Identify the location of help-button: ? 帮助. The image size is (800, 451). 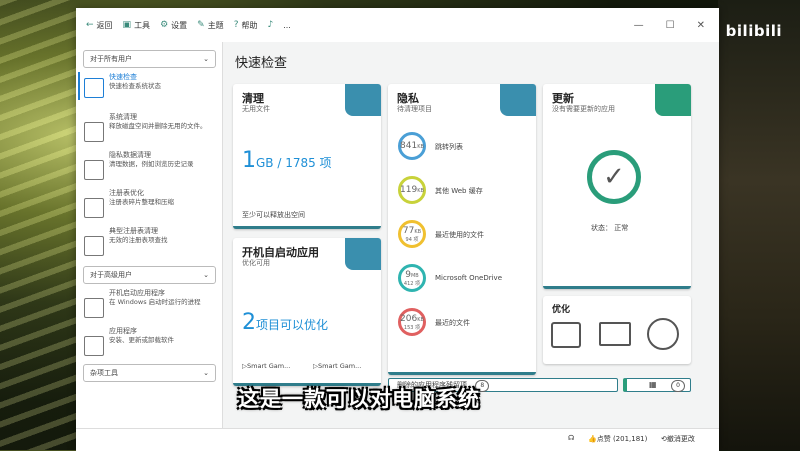
(246, 25).